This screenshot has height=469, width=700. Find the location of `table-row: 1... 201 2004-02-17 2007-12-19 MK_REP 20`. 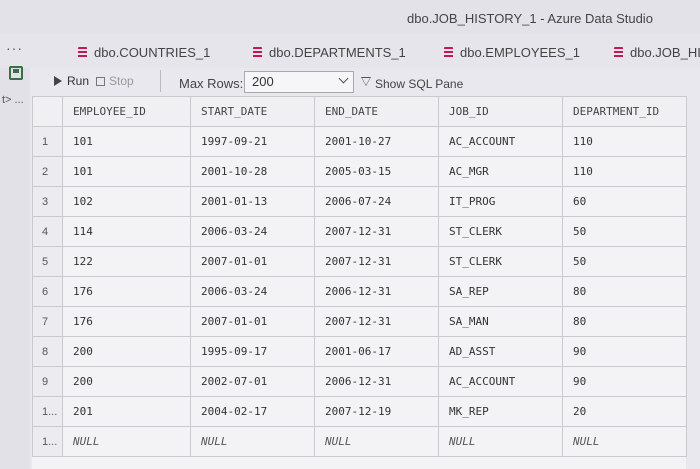

table-row: 1... 201 2004-02-17 2007-12-19 MK_REP 20 is located at coordinates (359, 411).